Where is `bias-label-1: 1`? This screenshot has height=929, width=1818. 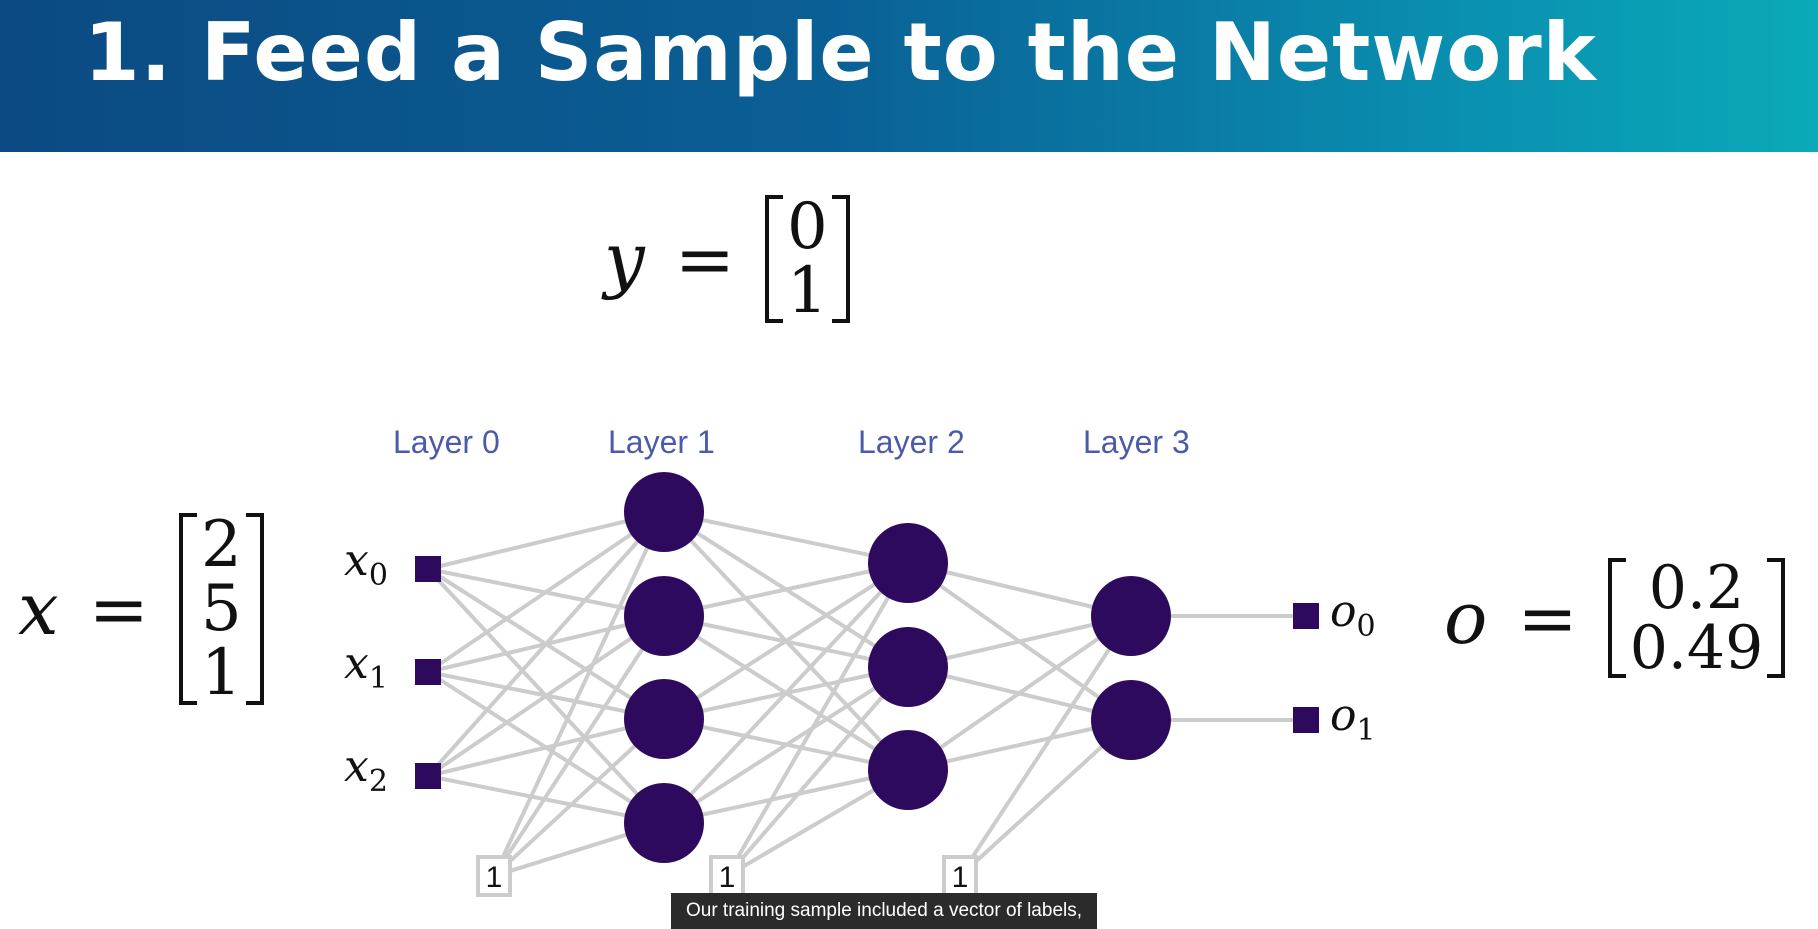
bias-label-1: 1 is located at coordinates (727, 877).